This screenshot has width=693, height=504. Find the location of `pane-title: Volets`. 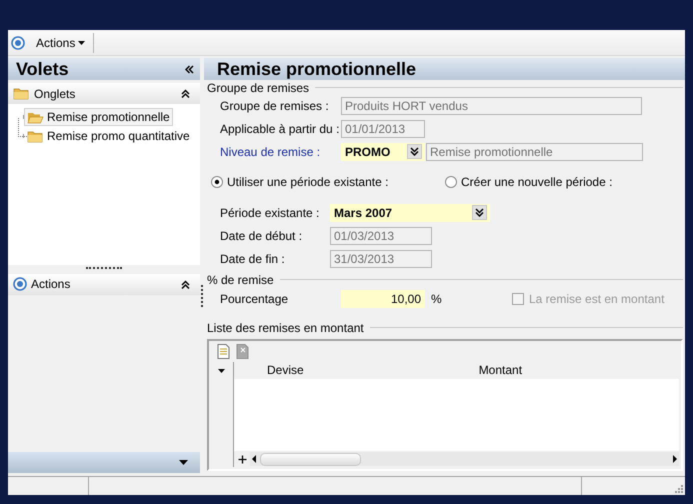

pane-title: Volets is located at coordinates (42, 69).